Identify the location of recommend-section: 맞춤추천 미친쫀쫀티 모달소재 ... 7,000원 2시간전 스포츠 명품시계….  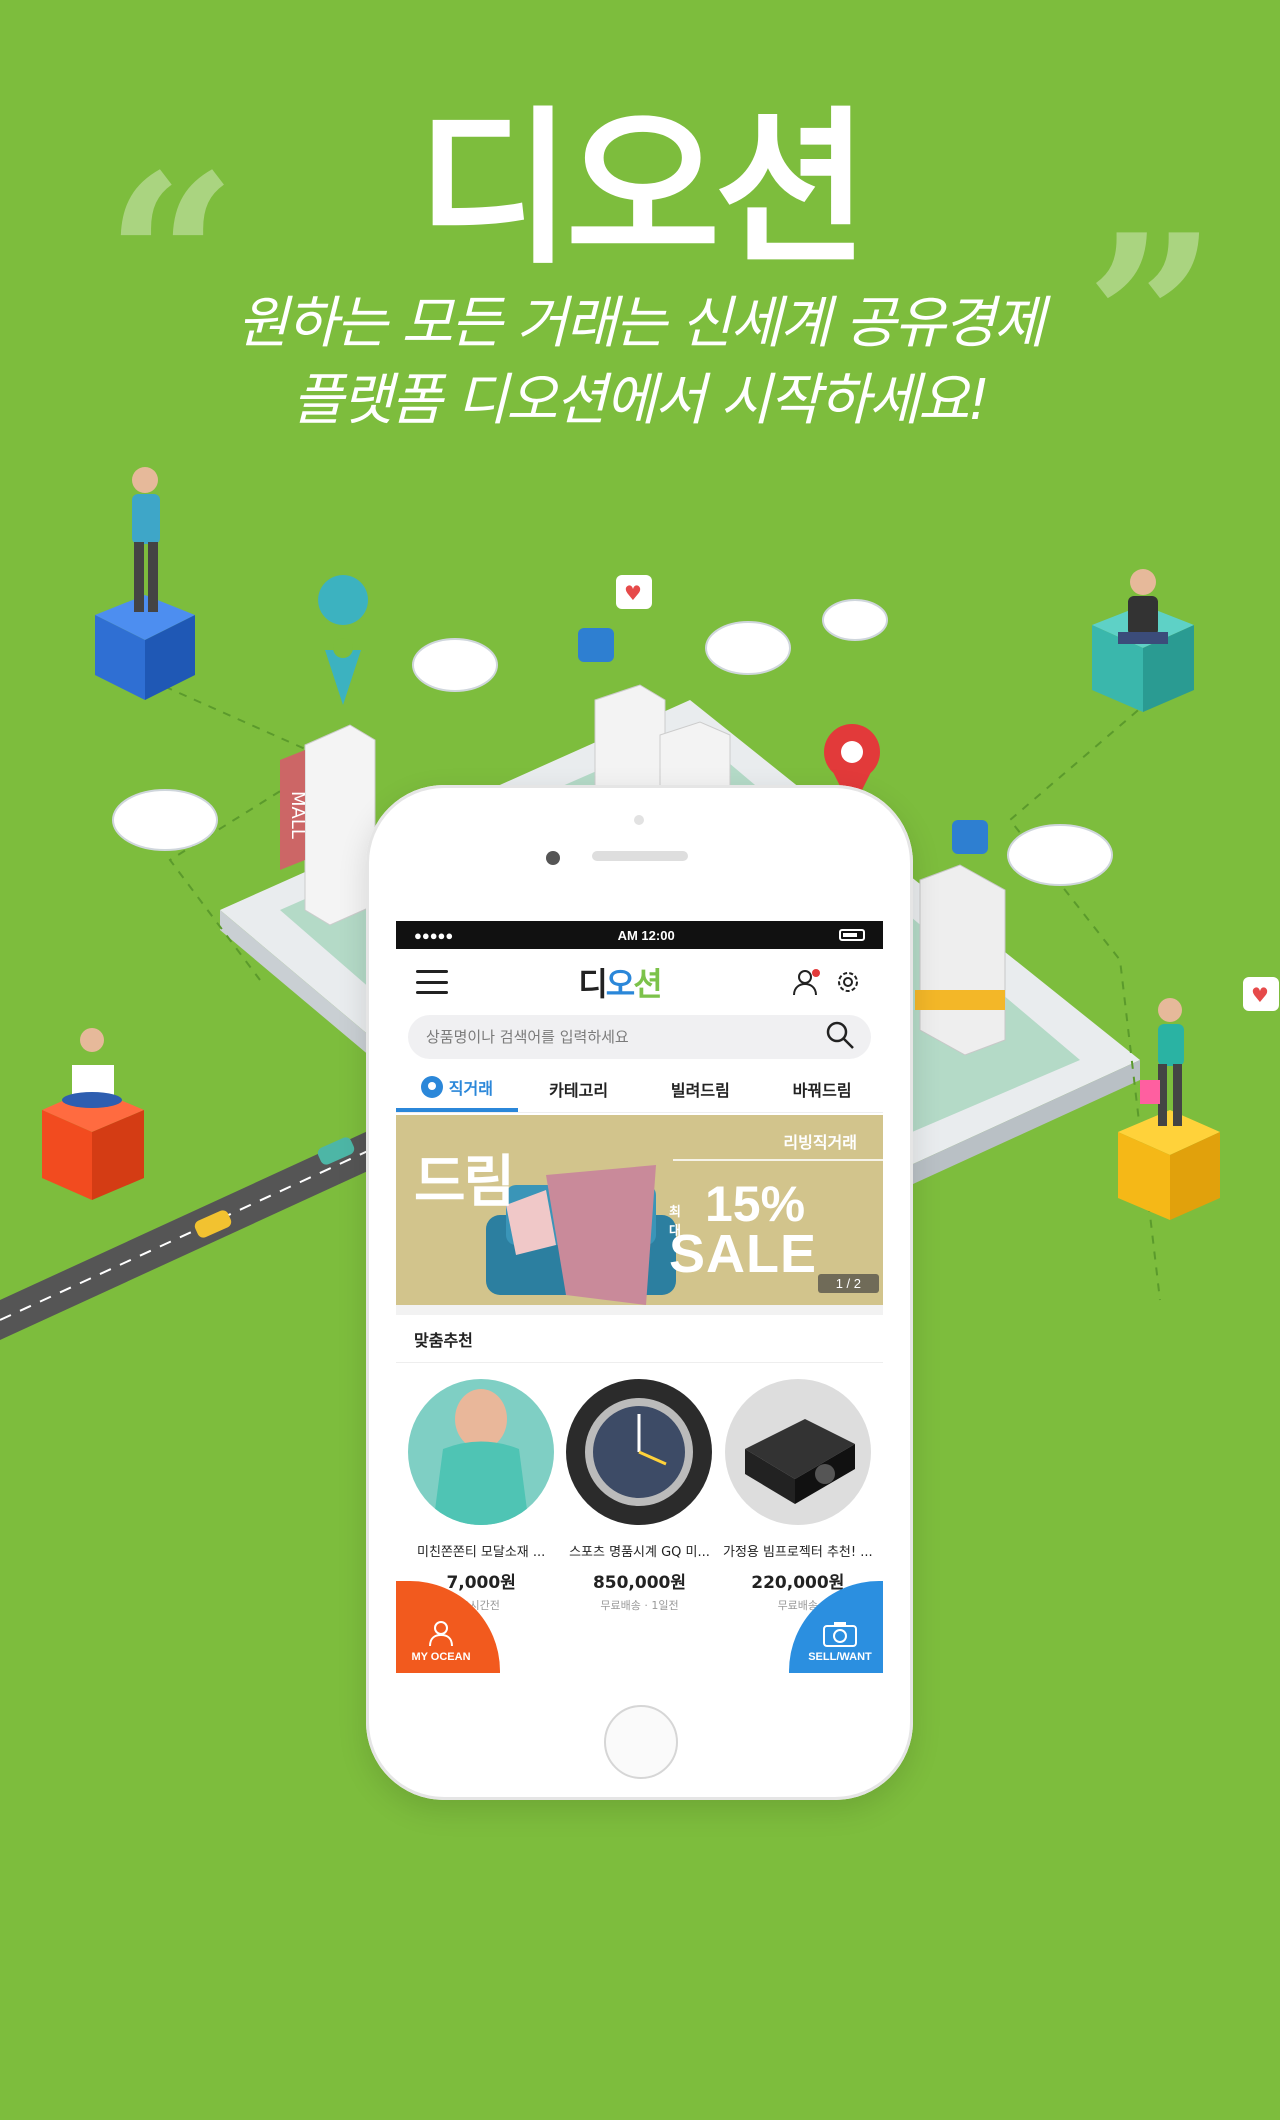
(639, 1459).